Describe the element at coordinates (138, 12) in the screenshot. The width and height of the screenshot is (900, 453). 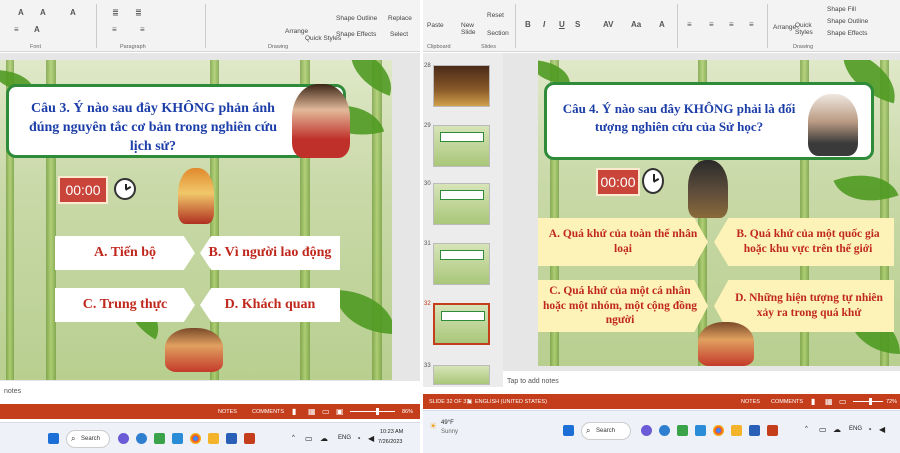
I see `numbering-button: ≣` at that location.